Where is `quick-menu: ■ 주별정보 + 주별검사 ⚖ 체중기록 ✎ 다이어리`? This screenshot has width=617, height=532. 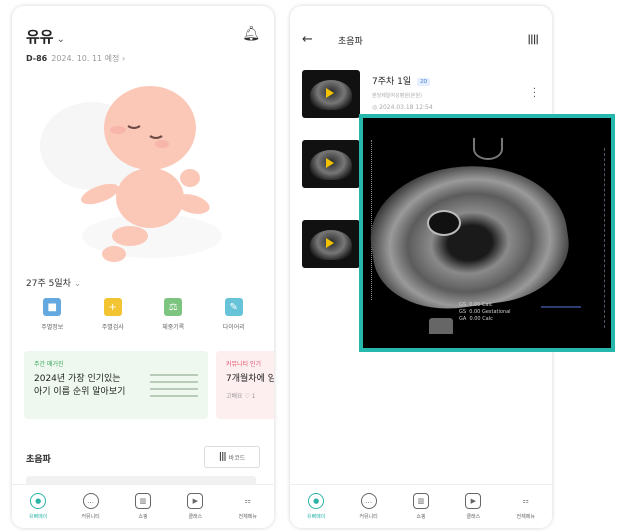 quick-menu: ■ 주별정보 + 주별검사 ⚖ 체중기록 ✎ 다이어리 is located at coordinates (143, 314).